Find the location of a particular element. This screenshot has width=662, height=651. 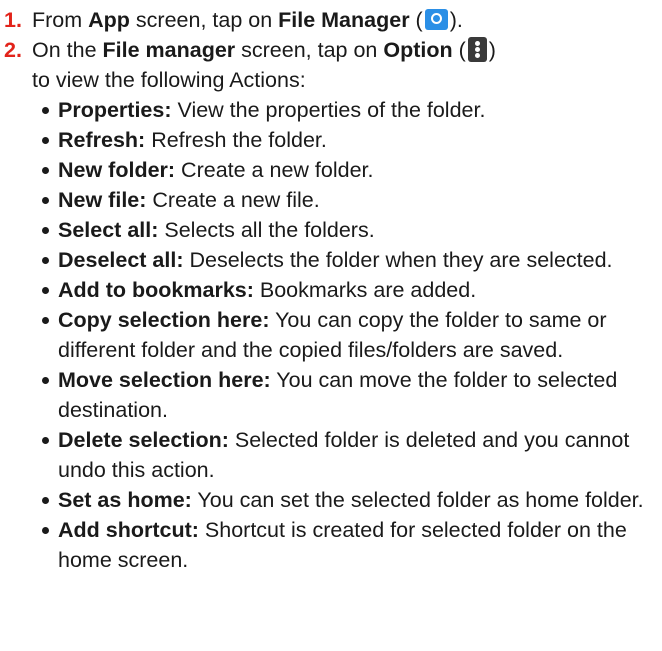

action-term: Set as home: is located at coordinates (125, 500).